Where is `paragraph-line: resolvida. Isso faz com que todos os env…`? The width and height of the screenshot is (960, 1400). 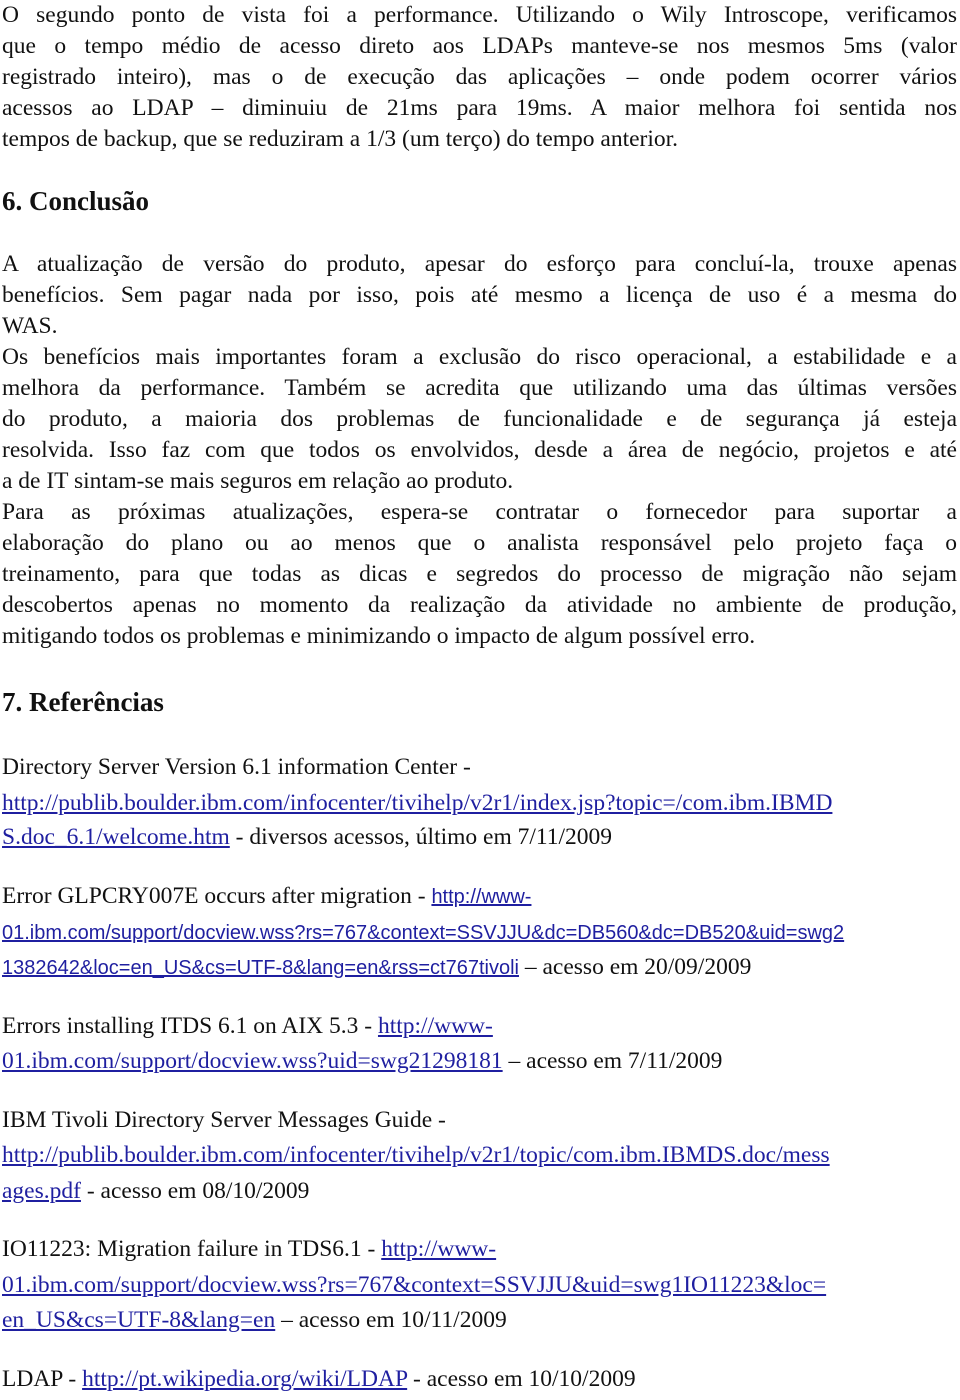 paragraph-line: resolvida. Isso faz com que todos os env… is located at coordinates (479, 450).